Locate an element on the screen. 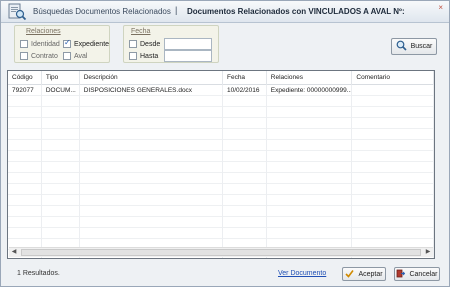 This screenshot has width=450, height=287. identidad-checkbox-box is located at coordinates (24, 44).